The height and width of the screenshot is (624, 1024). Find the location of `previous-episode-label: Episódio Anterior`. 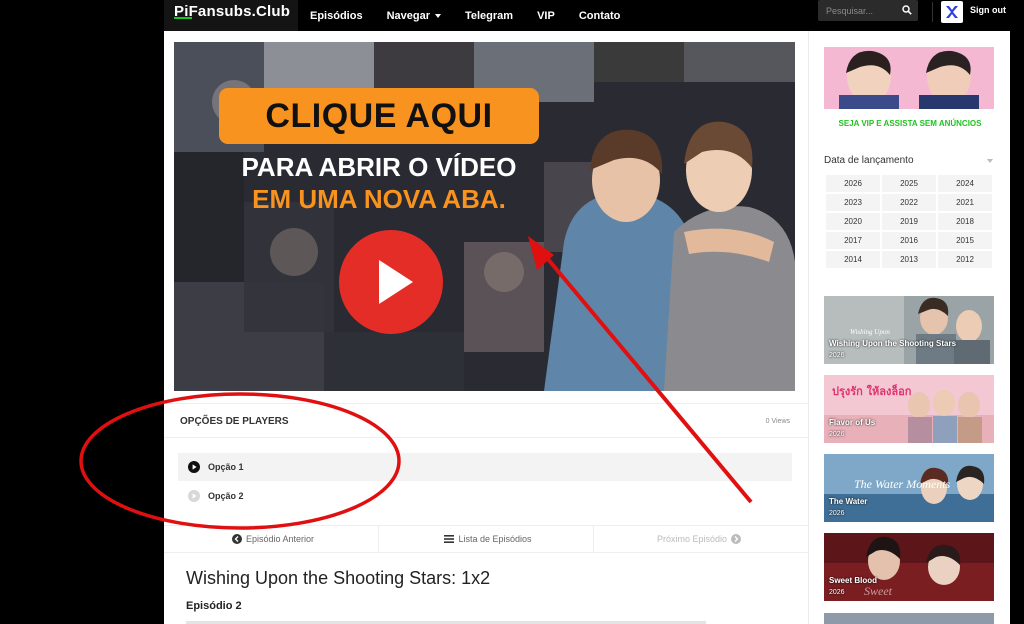

previous-episode-label: Episódio Anterior is located at coordinates (280, 539).